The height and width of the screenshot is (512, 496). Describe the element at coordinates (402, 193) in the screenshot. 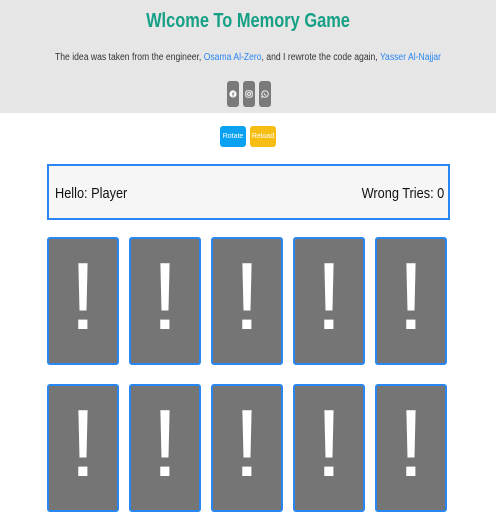

I see `wrong-tries-counter: Wrong Tries: 0` at that location.